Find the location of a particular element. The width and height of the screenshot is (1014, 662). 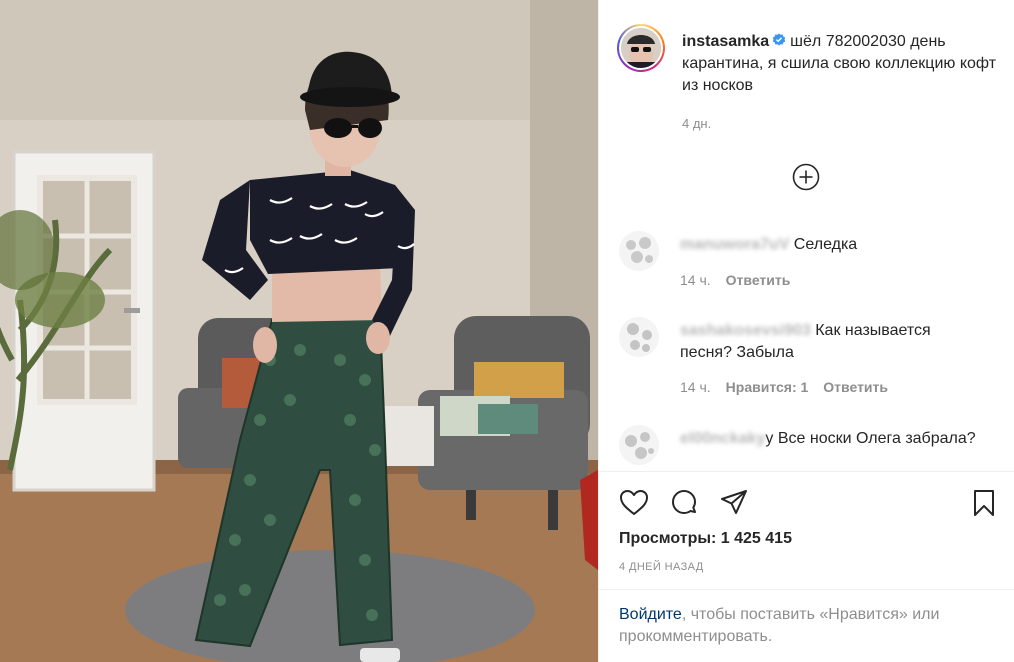

comment-username: manuwora7uV is located at coordinates (734, 244).